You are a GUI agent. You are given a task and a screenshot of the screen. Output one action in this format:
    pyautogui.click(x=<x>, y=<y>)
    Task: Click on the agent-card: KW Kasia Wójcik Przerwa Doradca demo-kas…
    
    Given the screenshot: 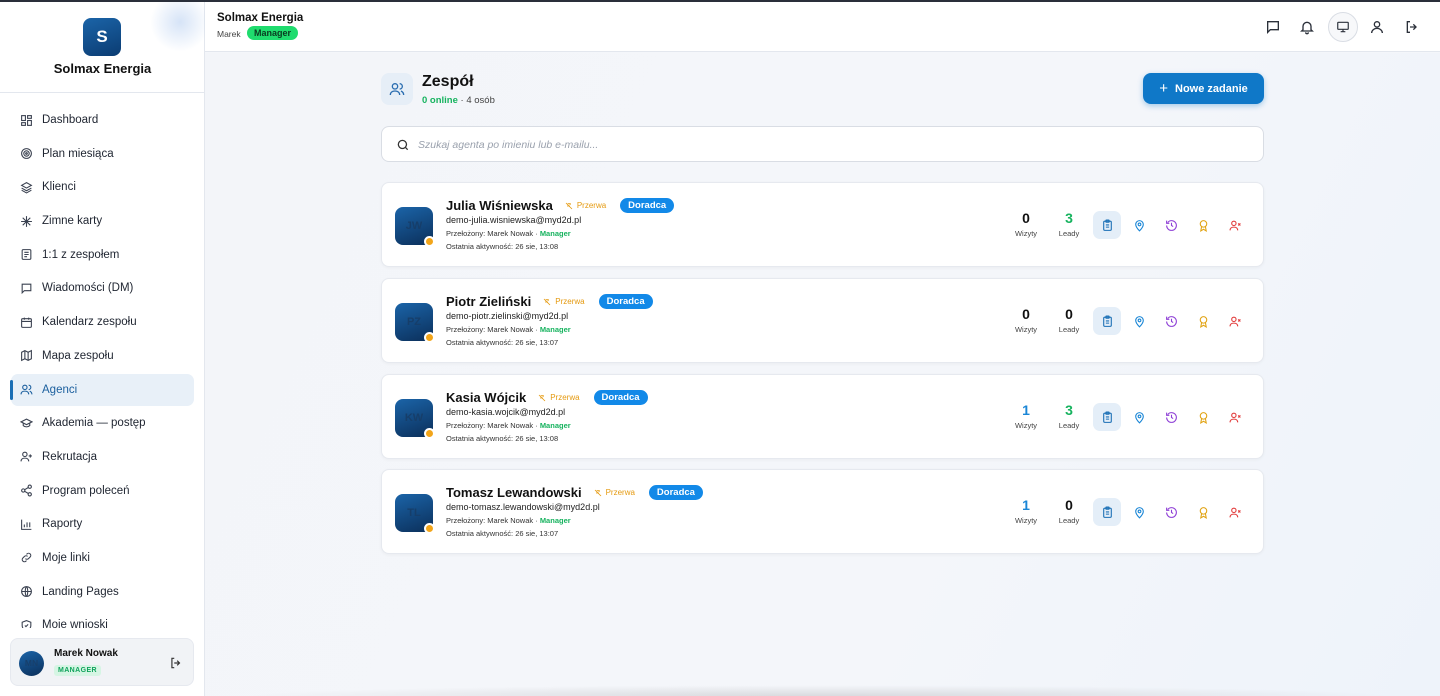 What is the action you would take?
    pyautogui.click(x=822, y=416)
    